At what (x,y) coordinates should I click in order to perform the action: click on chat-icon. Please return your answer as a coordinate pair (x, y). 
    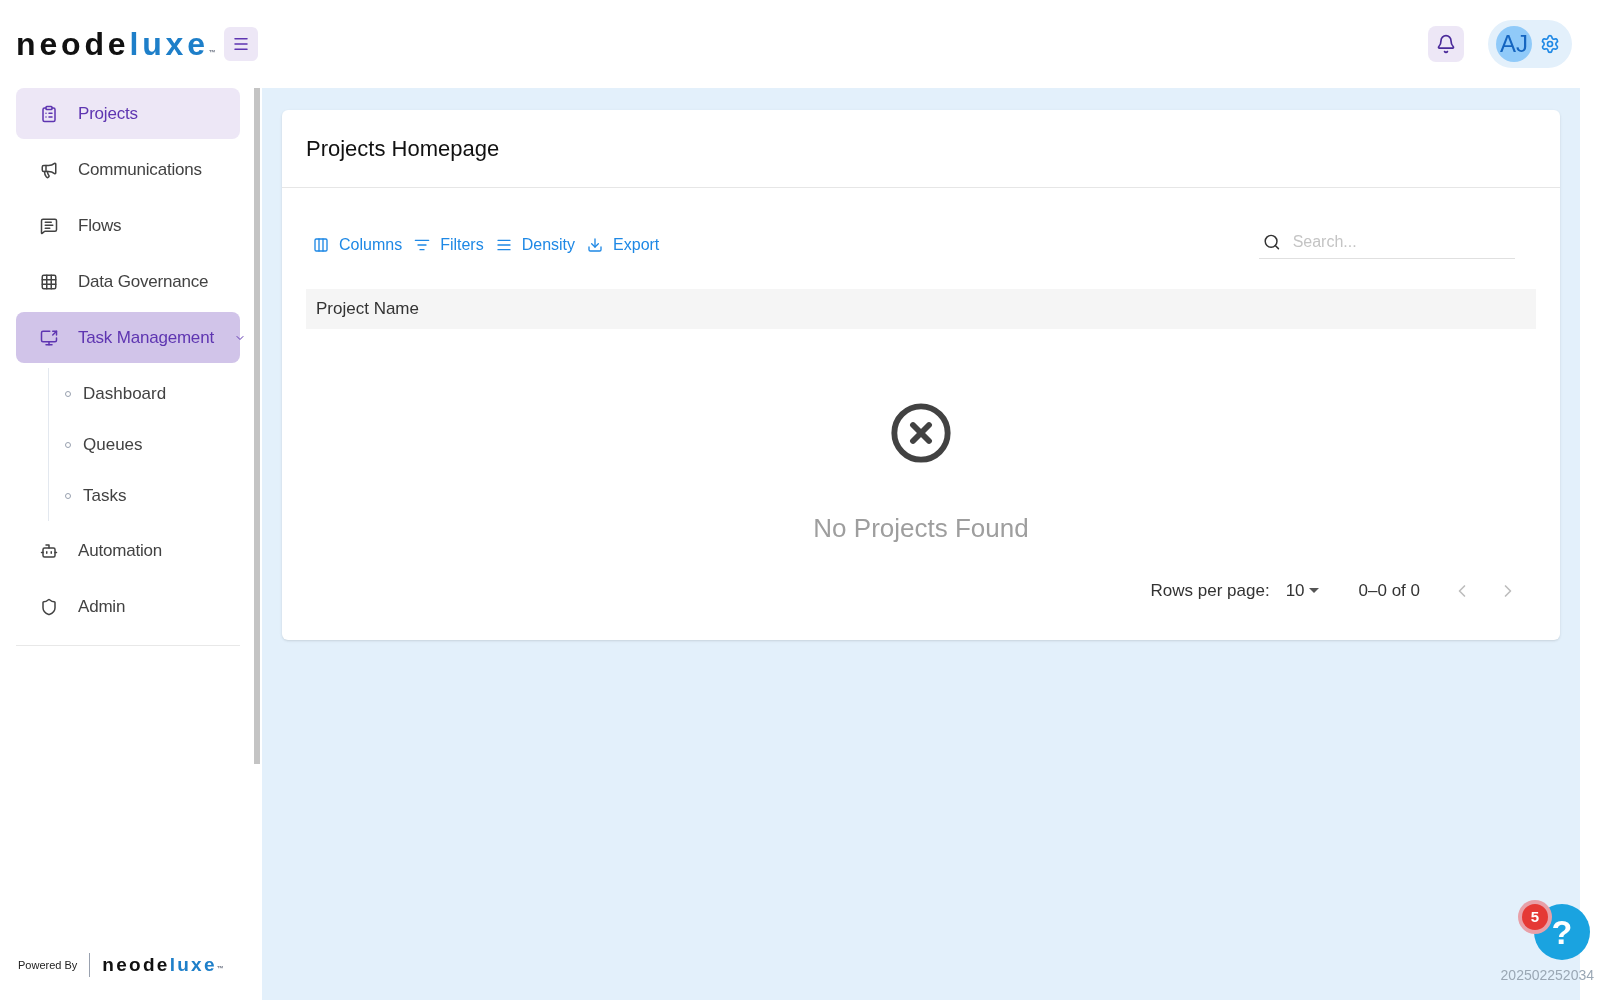
    Looking at the image, I should click on (49, 225).